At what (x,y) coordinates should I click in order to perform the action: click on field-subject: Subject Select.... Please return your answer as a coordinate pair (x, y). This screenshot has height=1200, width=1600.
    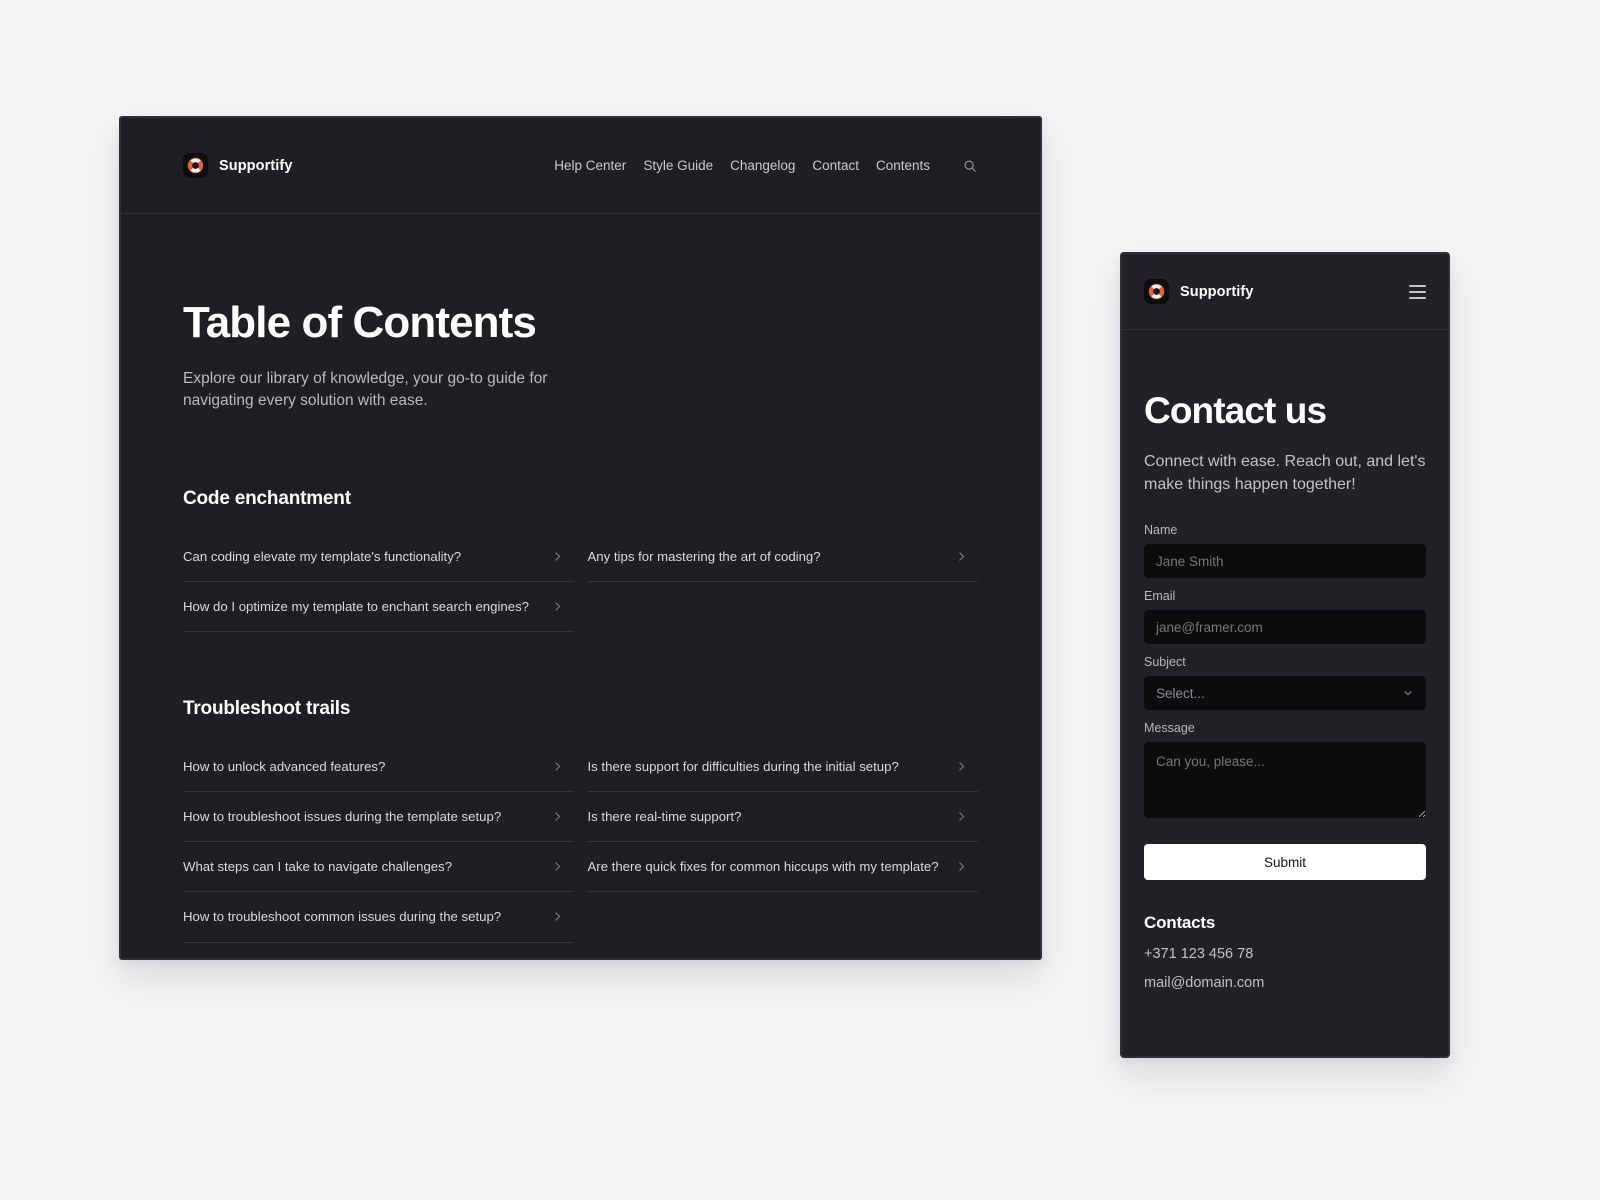
    Looking at the image, I should click on (1285, 683).